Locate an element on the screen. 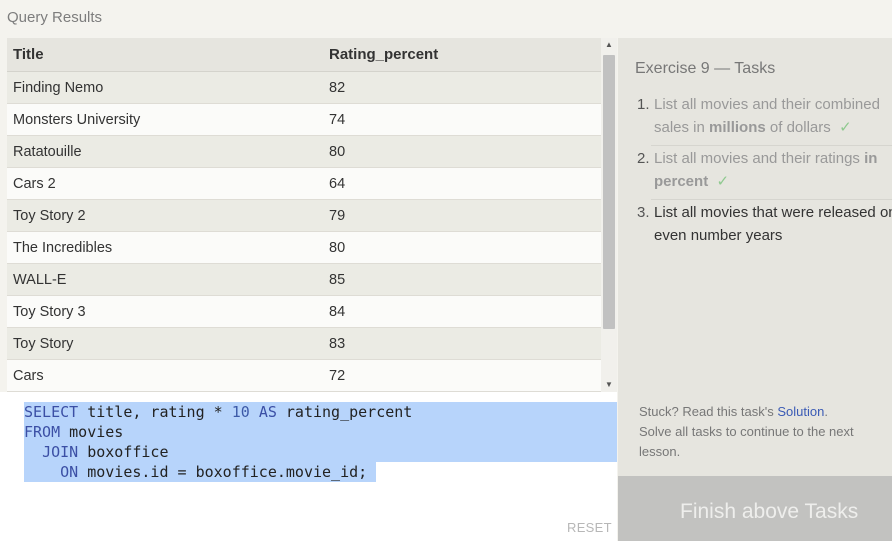  code-line-2: FROM movies is located at coordinates (74, 432).